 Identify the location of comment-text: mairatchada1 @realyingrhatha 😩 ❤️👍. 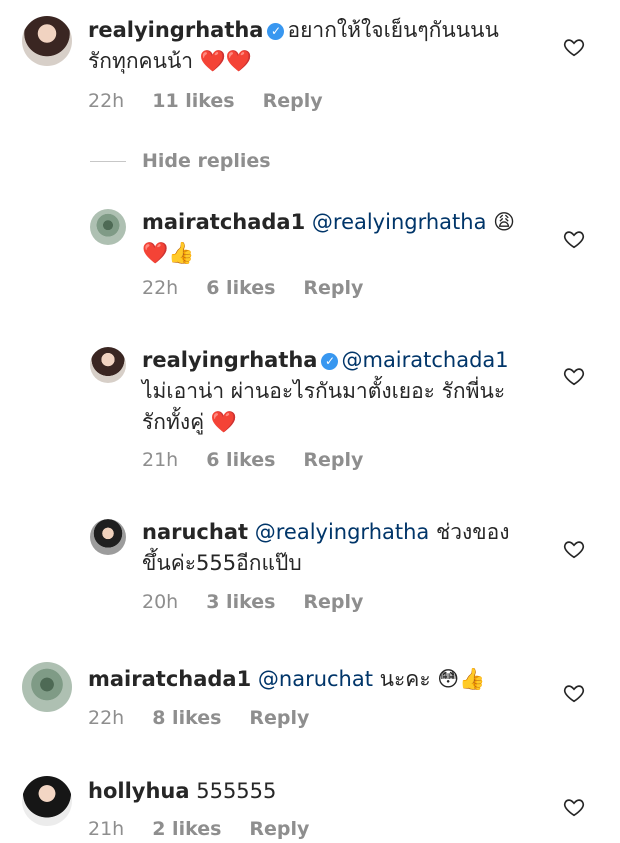
(332, 238).